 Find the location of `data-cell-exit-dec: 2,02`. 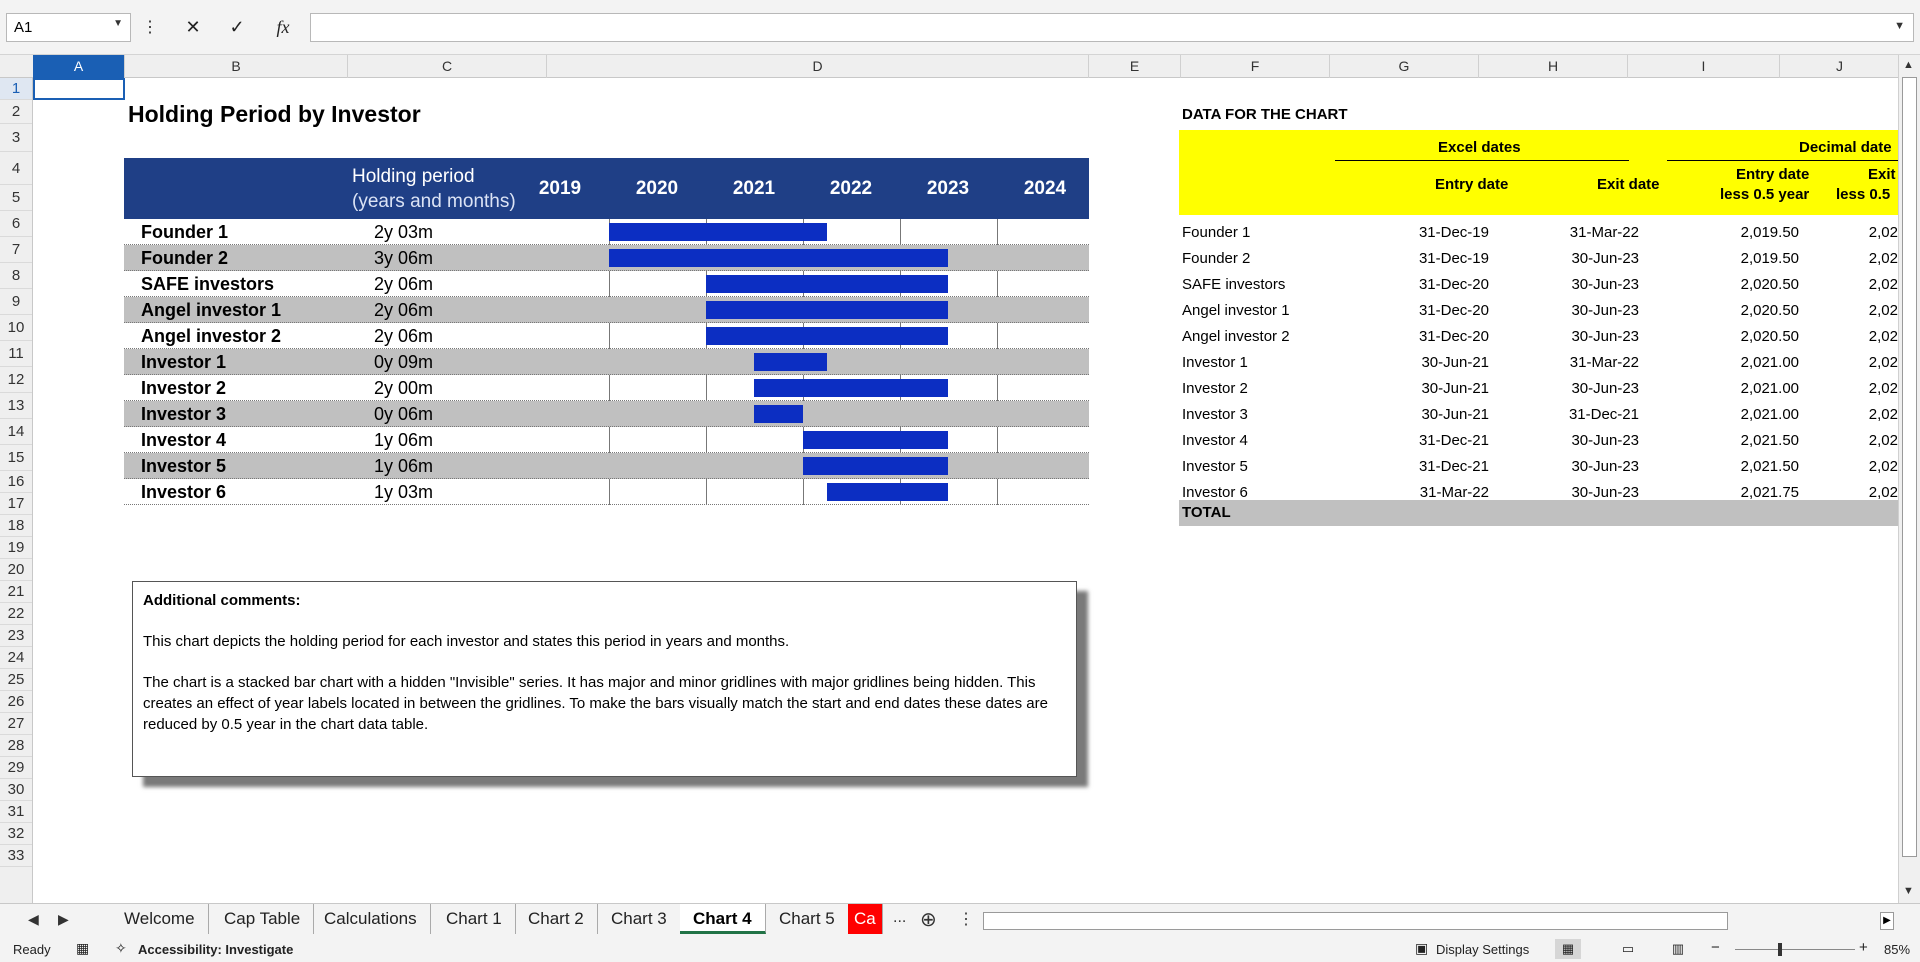

data-cell-exit-dec: 2,02 is located at coordinates (1883, 232).